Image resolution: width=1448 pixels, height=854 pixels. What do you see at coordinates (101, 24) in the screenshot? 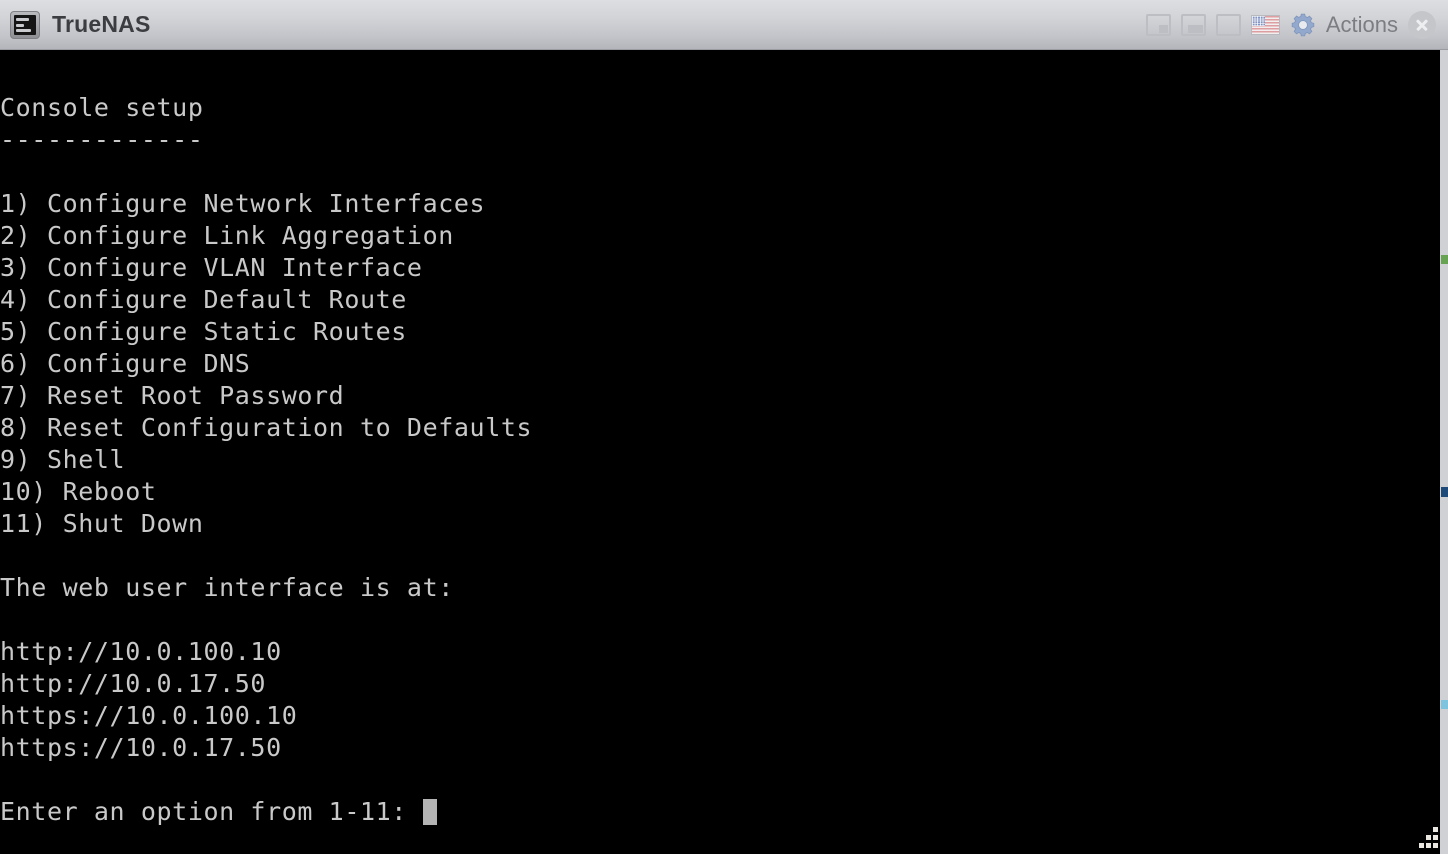
I see `app-title: TrueNAS` at bounding box center [101, 24].